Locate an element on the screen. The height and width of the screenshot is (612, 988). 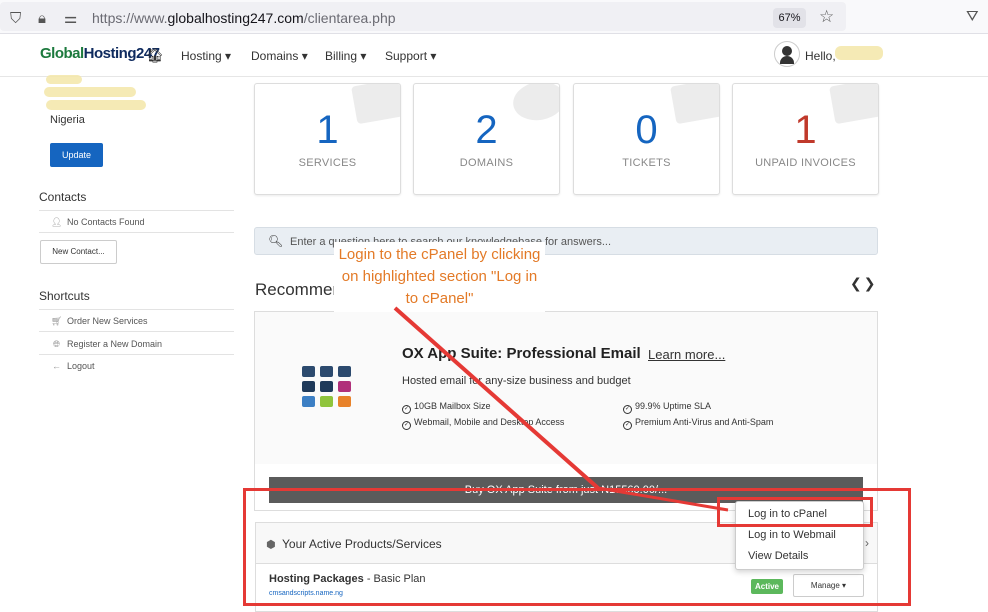
shortcuts-heading: Shortcuts is located at coordinates (64, 296).